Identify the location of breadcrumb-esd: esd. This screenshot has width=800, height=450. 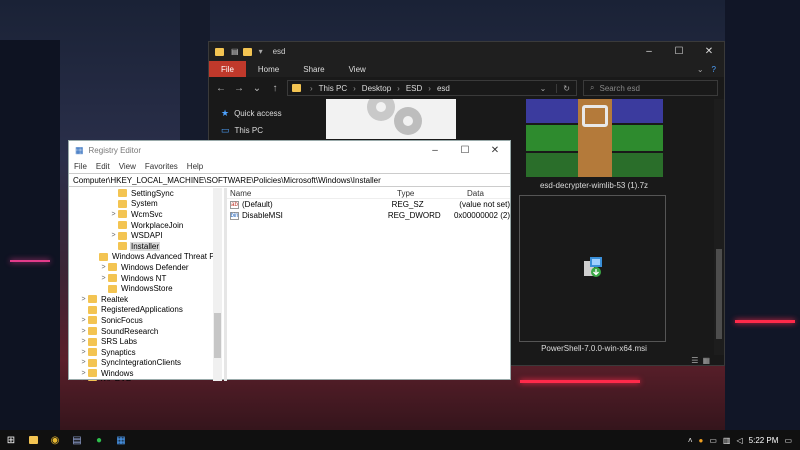
(443, 88).